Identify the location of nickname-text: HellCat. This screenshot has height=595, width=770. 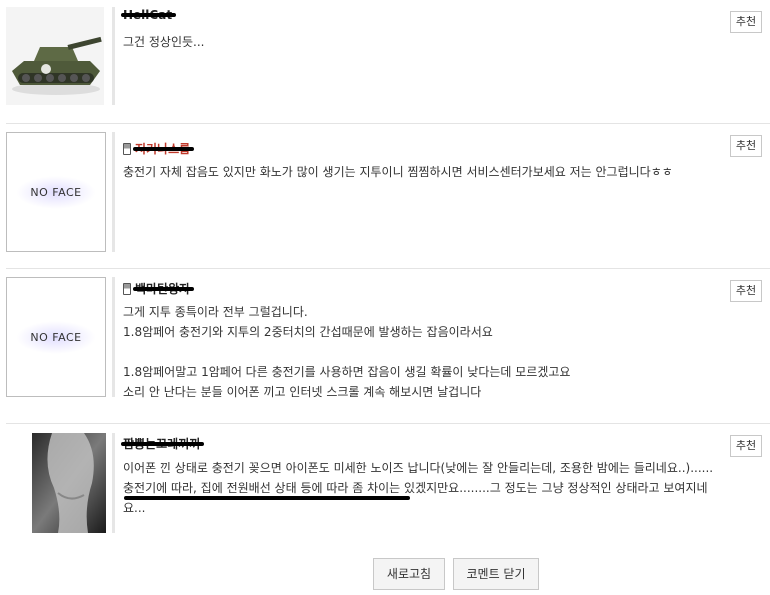
(148, 15).